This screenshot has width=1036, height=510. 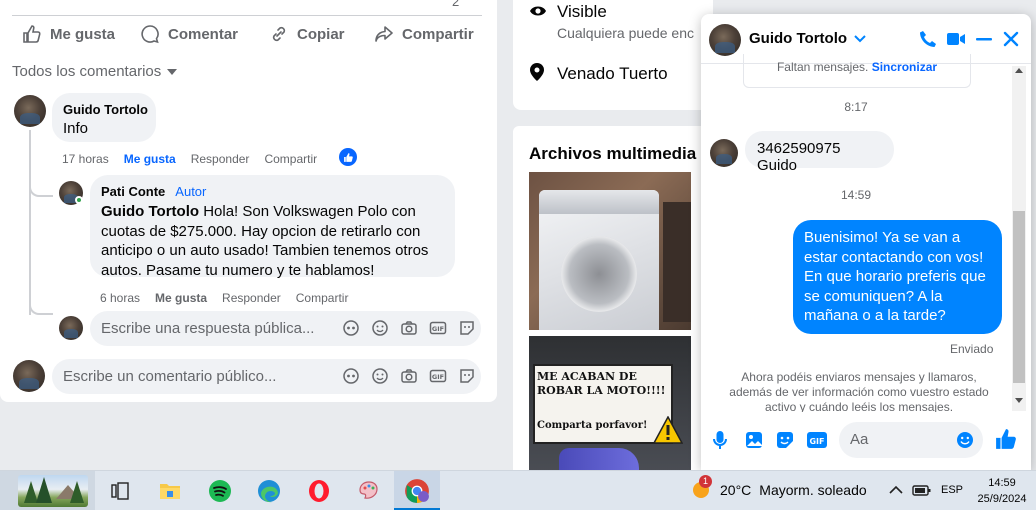 I want to click on reply-share-link: Compartir, so click(x=322, y=298).